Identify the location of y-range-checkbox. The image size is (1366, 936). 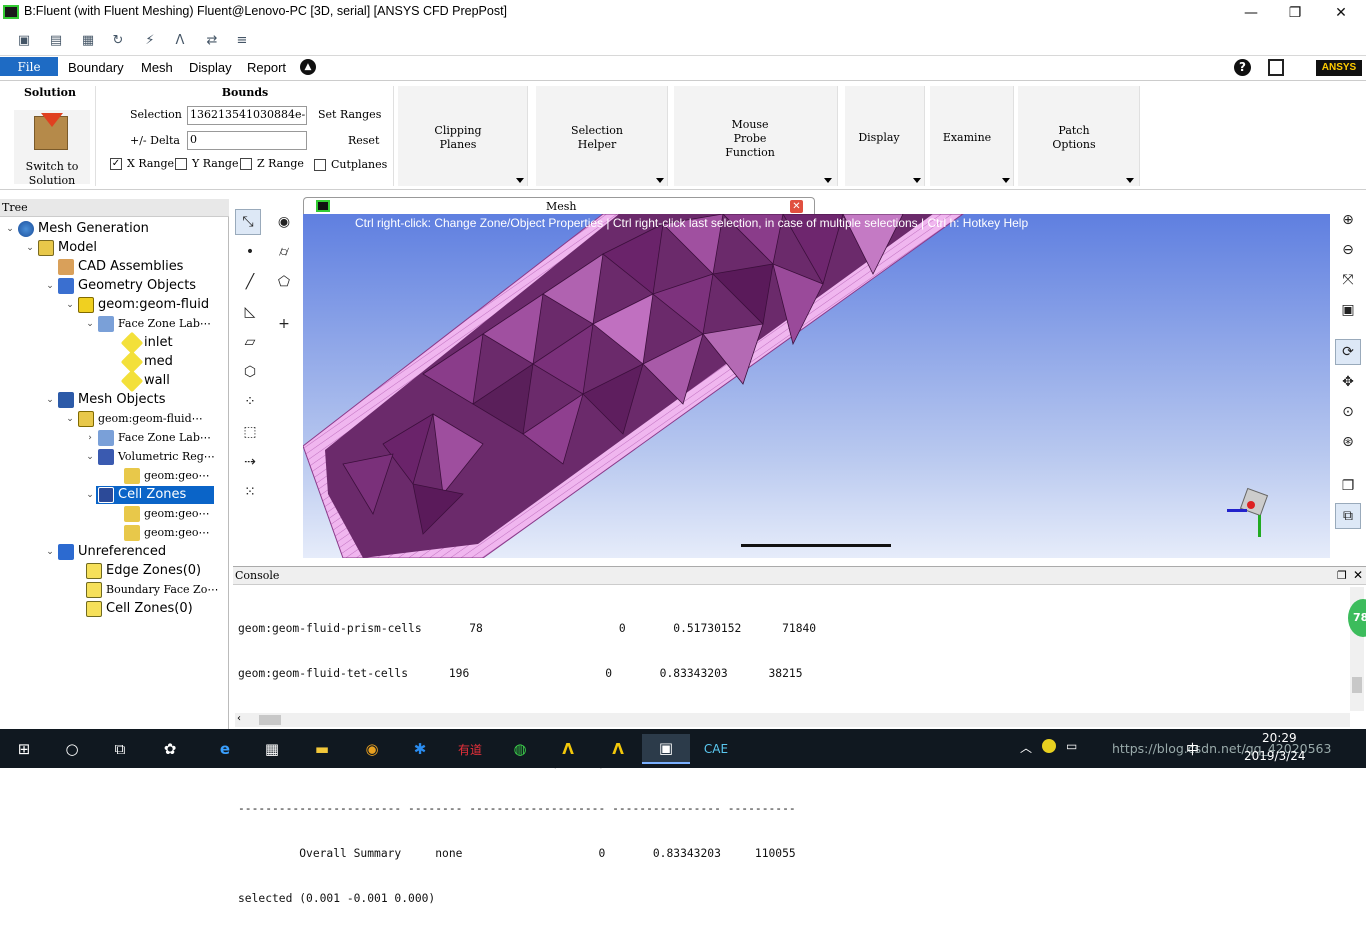
(181, 164).